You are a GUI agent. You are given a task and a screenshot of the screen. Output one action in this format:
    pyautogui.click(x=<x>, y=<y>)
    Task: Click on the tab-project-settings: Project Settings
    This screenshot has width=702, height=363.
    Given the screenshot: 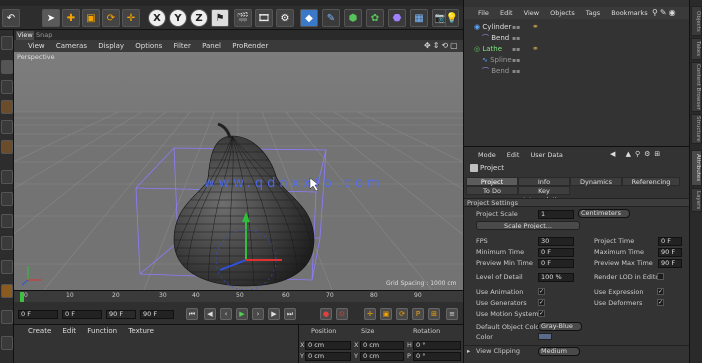 What is the action you would take?
    pyautogui.click(x=492, y=186)
    